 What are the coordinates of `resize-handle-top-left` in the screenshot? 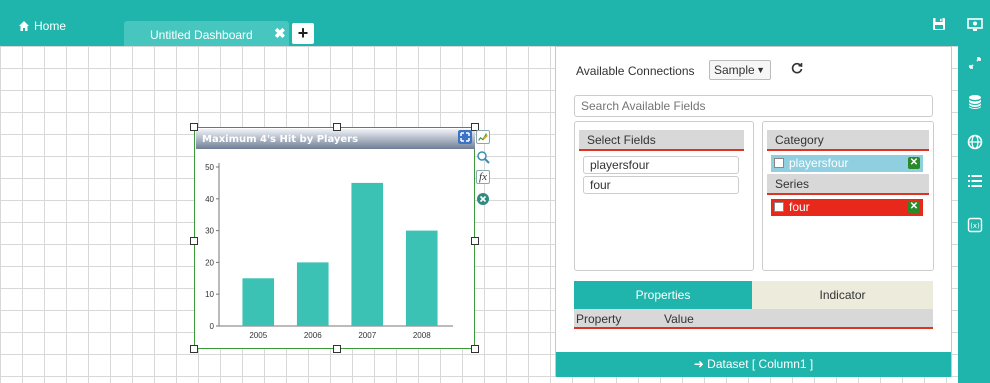 It's located at (194, 127).